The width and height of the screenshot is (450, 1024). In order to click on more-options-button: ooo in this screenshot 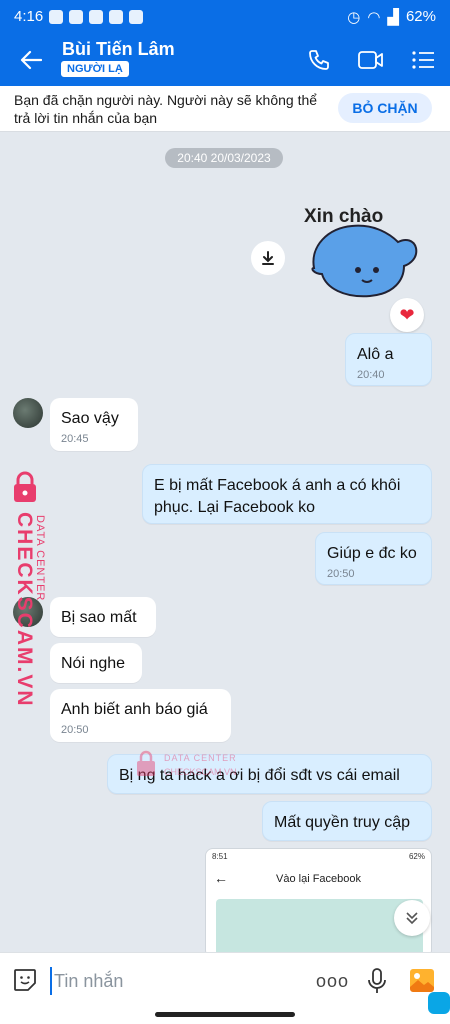, I will do `click(332, 981)`.